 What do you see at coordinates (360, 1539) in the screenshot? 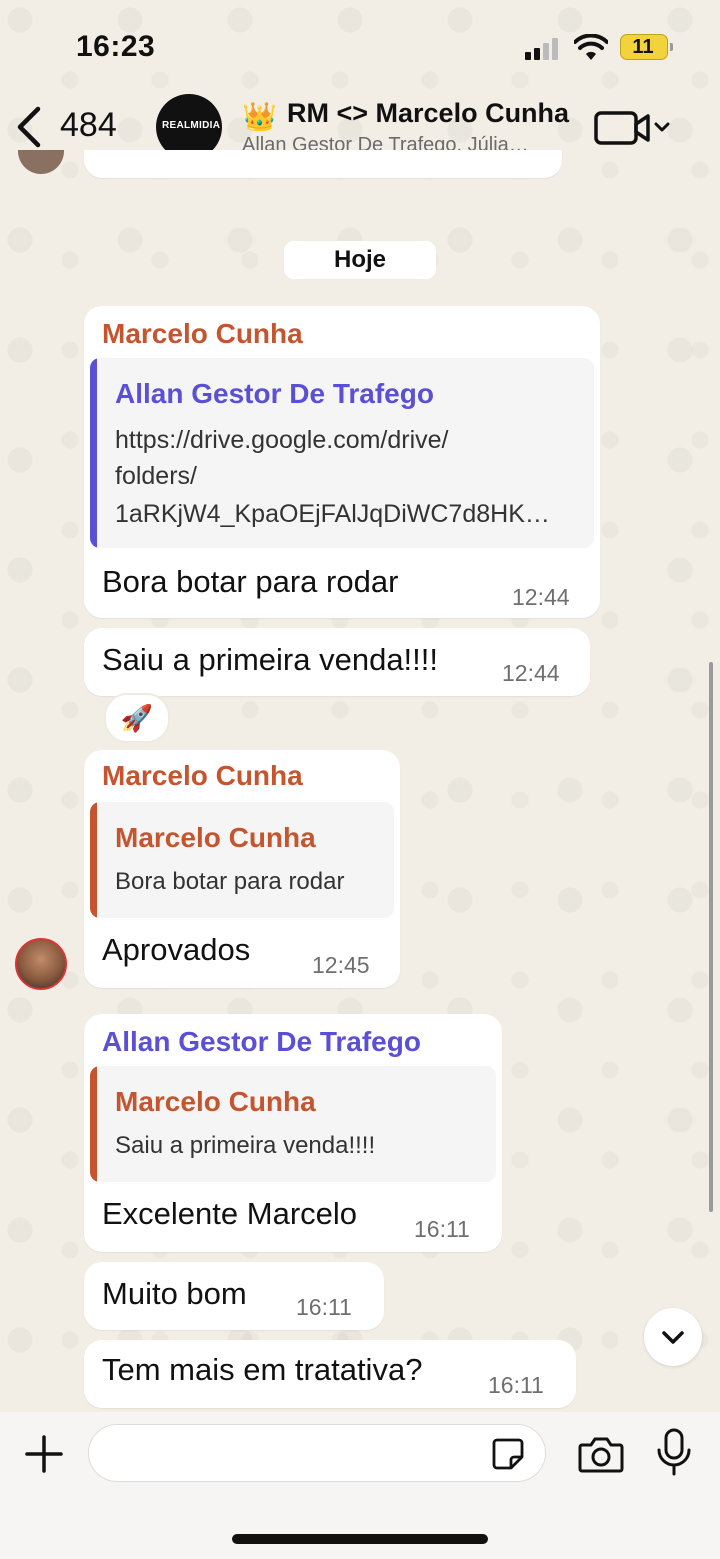
I see `home-indicator` at bounding box center [360, 1539].